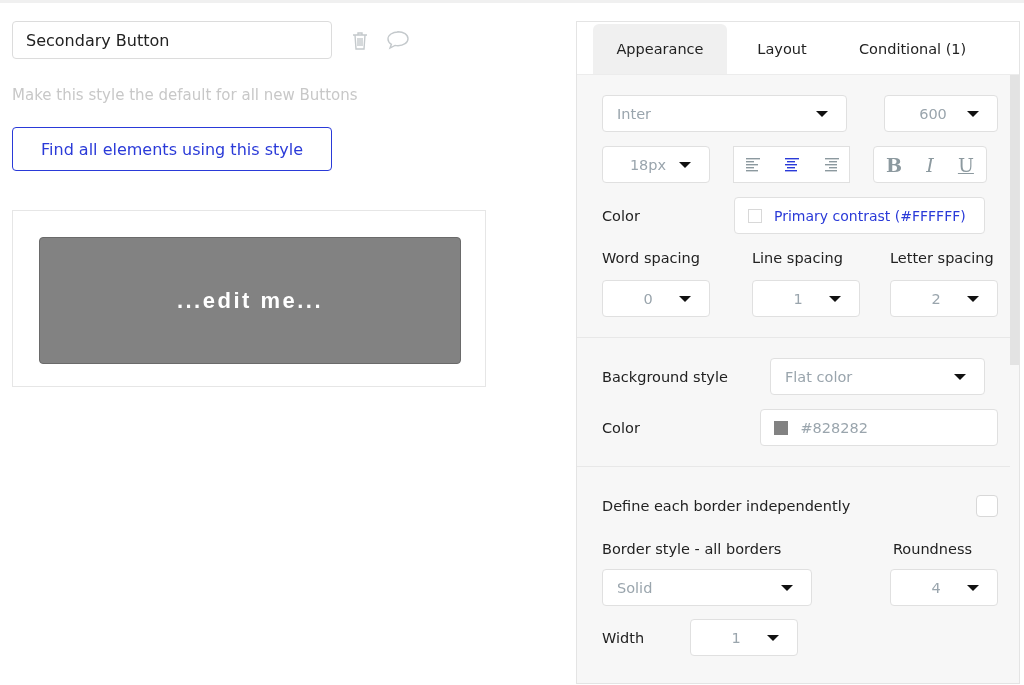 Image resolution: width=1024 pixels, height=685 pixels. Describe the element at coordinates (398, 40) in the screenshot. I see `comment-icon` at that location.